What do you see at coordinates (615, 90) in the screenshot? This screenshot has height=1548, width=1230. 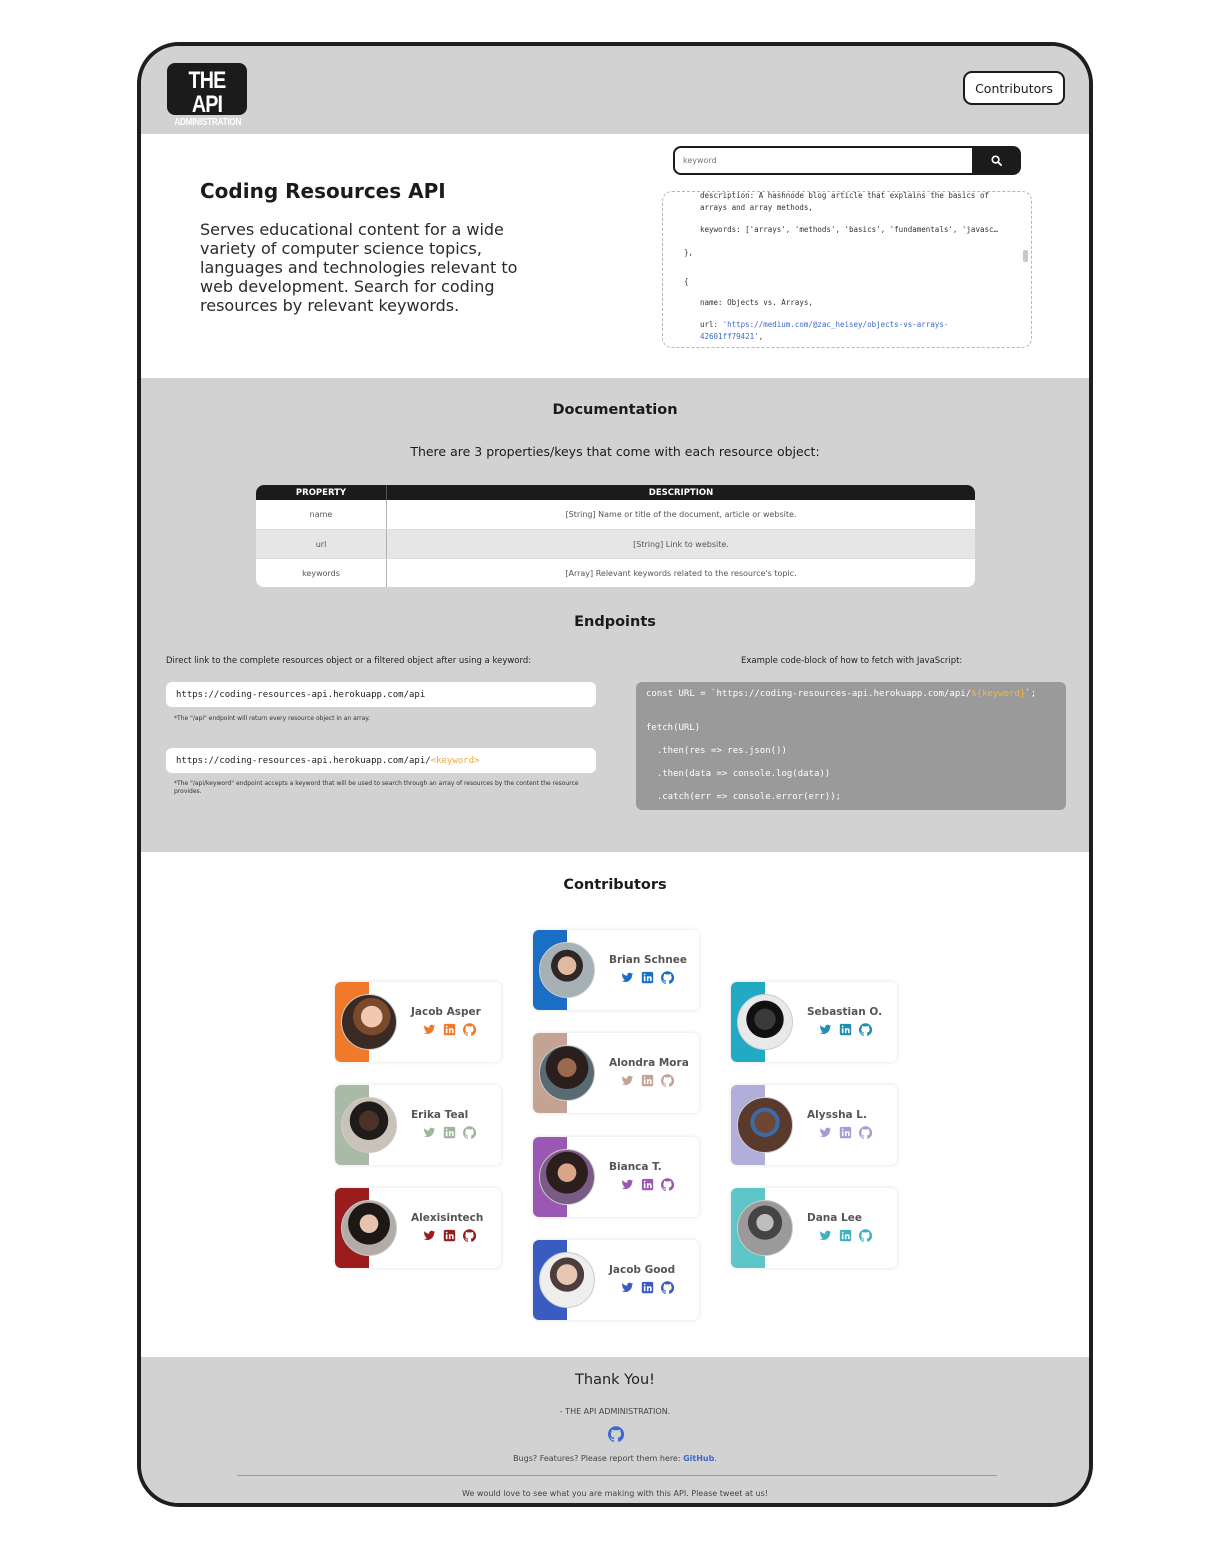 I see `header: THE API ADMINISTRATION Contributors` at bounding box center [615, 90].